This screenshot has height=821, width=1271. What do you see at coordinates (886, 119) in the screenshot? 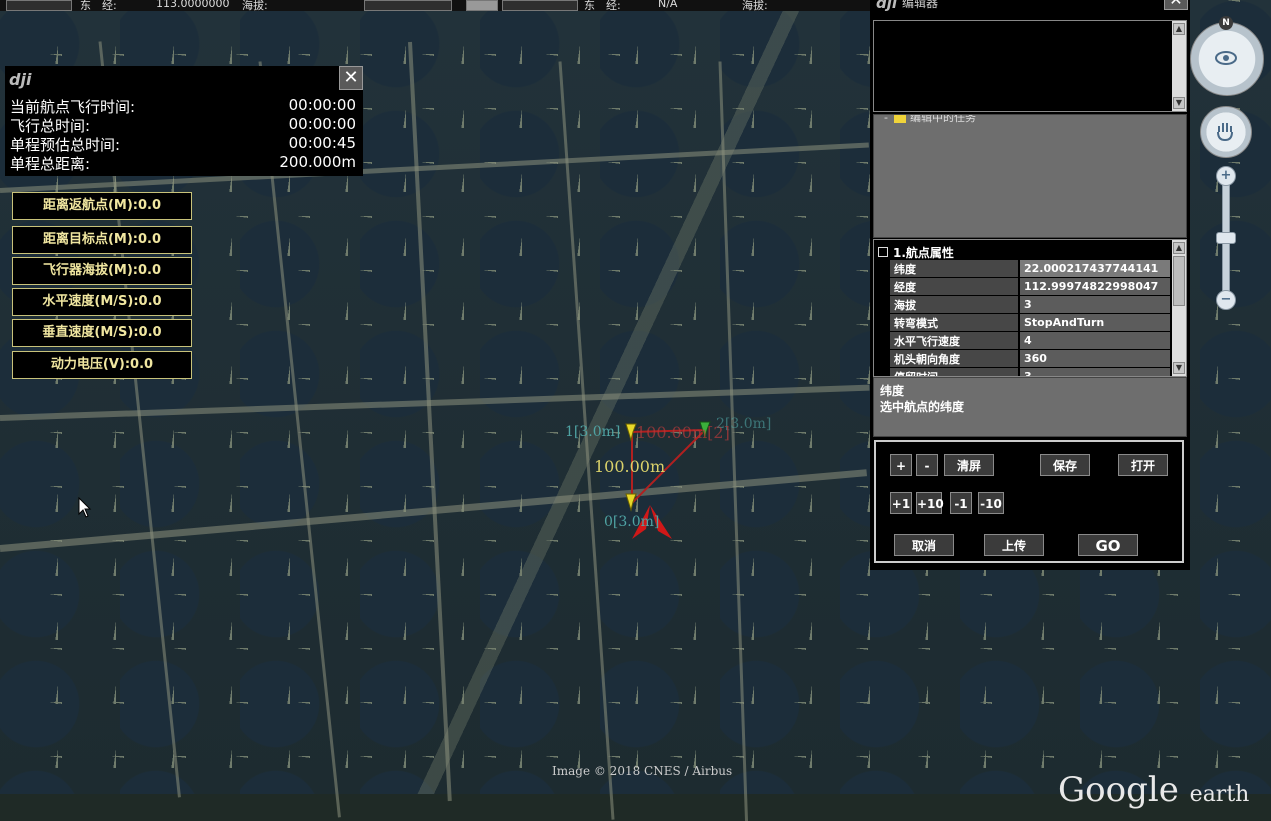
I see `collapse-icon: -` at bounding box center [886, 119].